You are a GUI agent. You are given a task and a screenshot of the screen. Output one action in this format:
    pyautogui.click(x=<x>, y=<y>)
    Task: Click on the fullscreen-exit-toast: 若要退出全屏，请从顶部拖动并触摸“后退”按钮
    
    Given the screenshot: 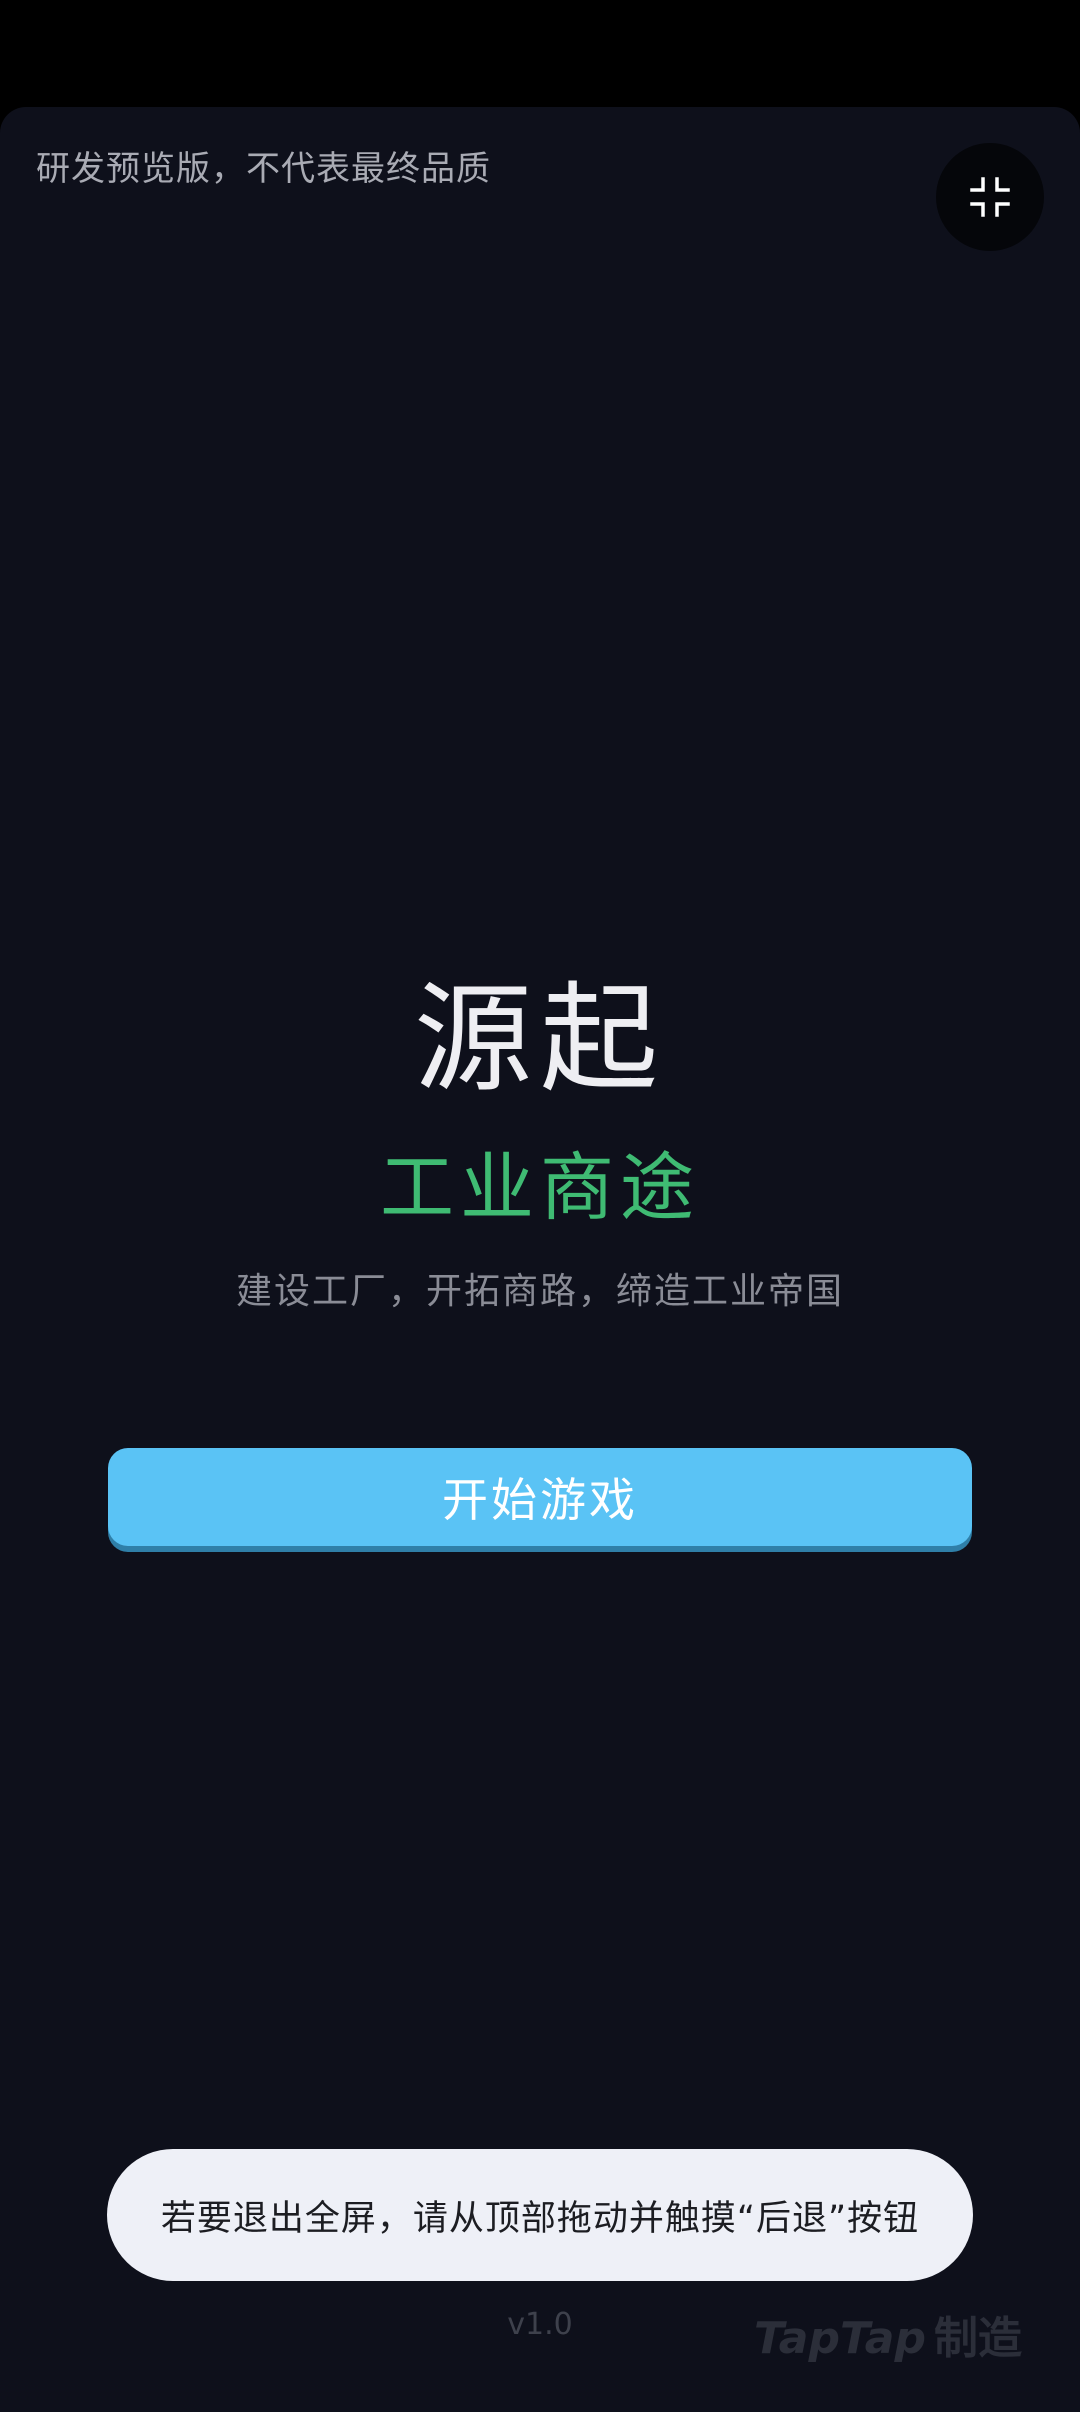 What is the action you would take?
    pyautogui.click(x=540, y=2215)
    